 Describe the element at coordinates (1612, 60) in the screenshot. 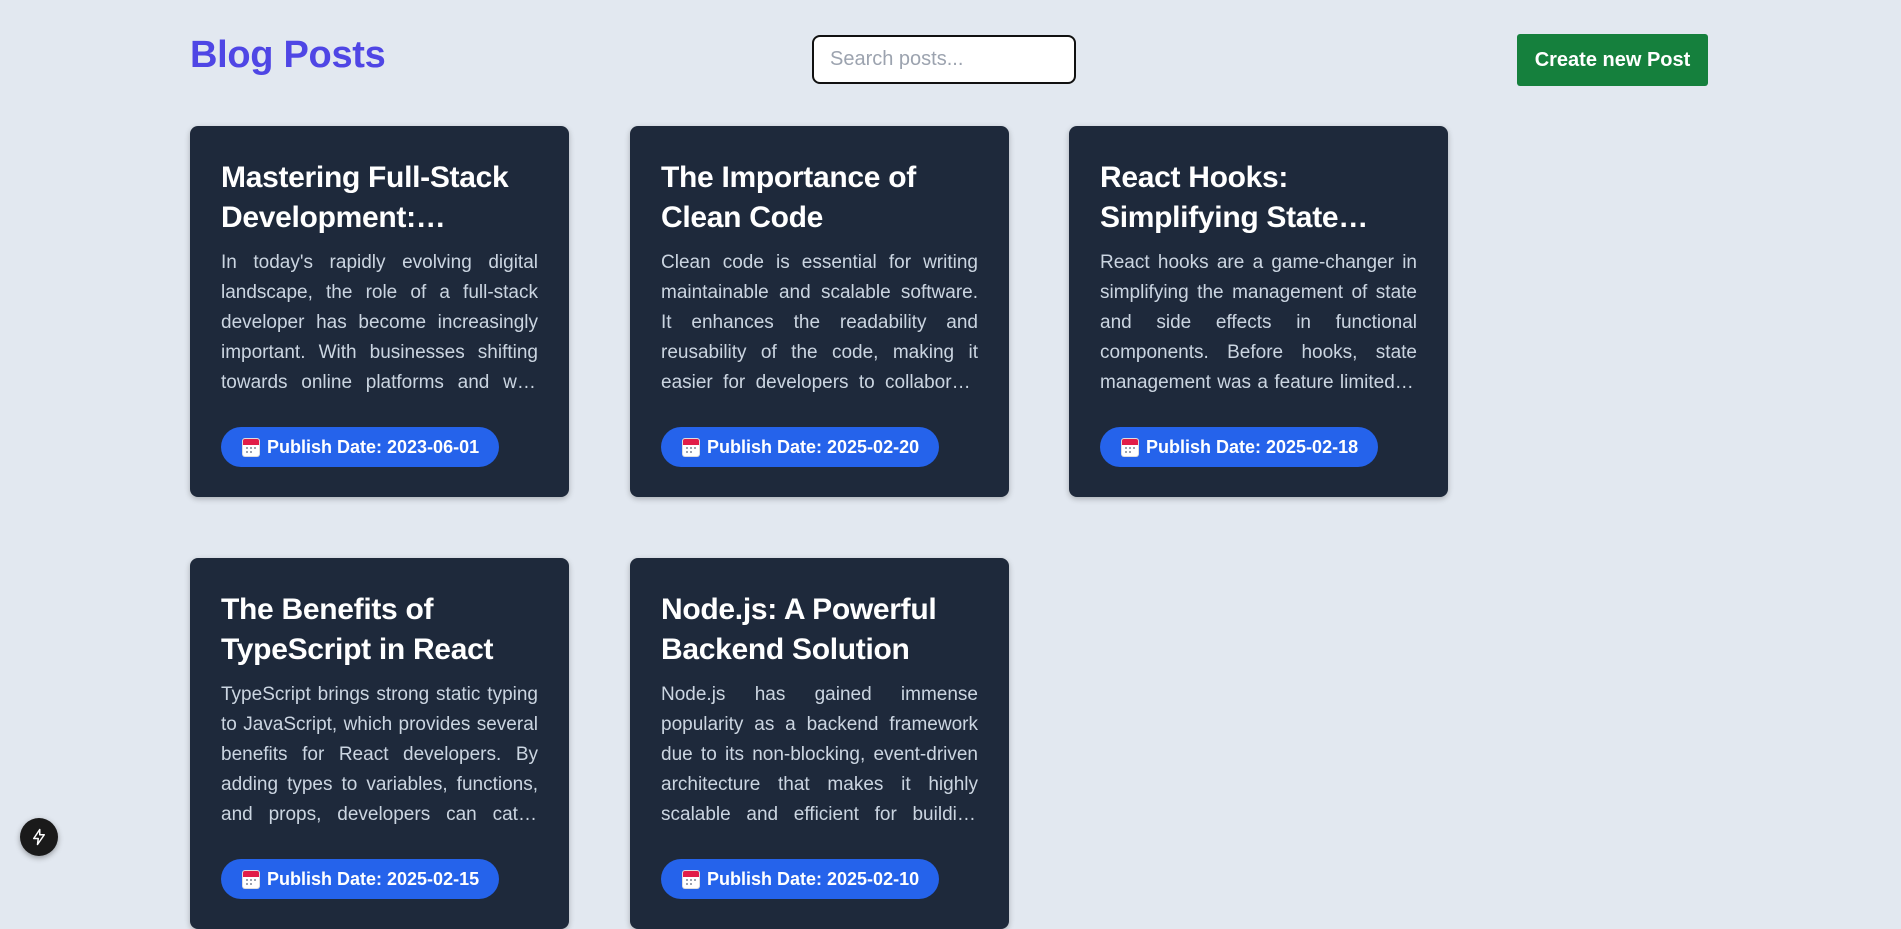

I see `create-post-button: Create new Post` at that location.